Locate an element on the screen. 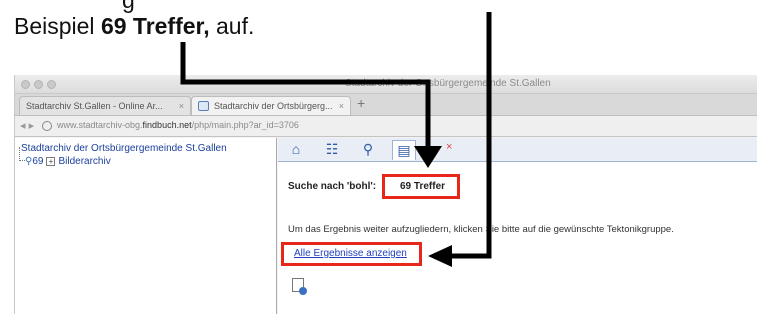  arrow-to-results-tab is located at coordinates (305, 94).